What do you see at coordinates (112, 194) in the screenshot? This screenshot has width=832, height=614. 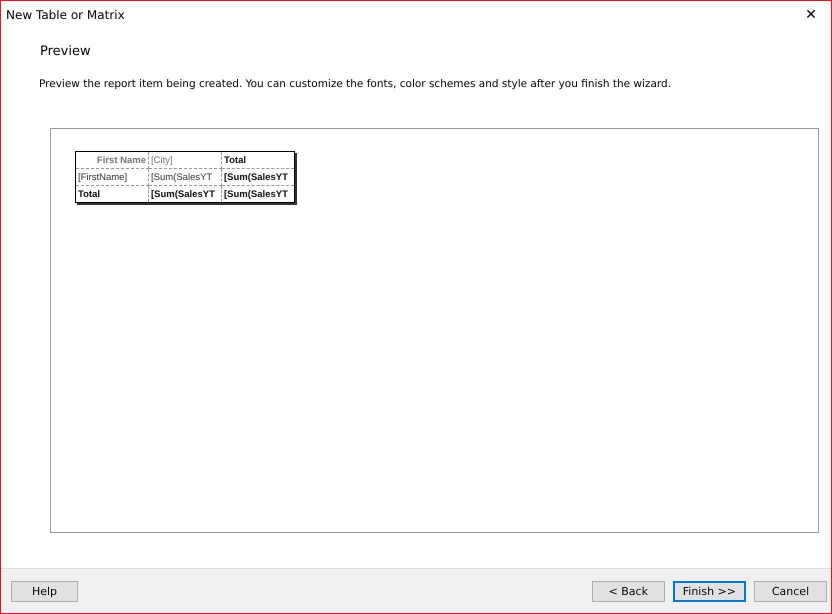 I see `table-cell: Total` at bounding box center [112, 194].